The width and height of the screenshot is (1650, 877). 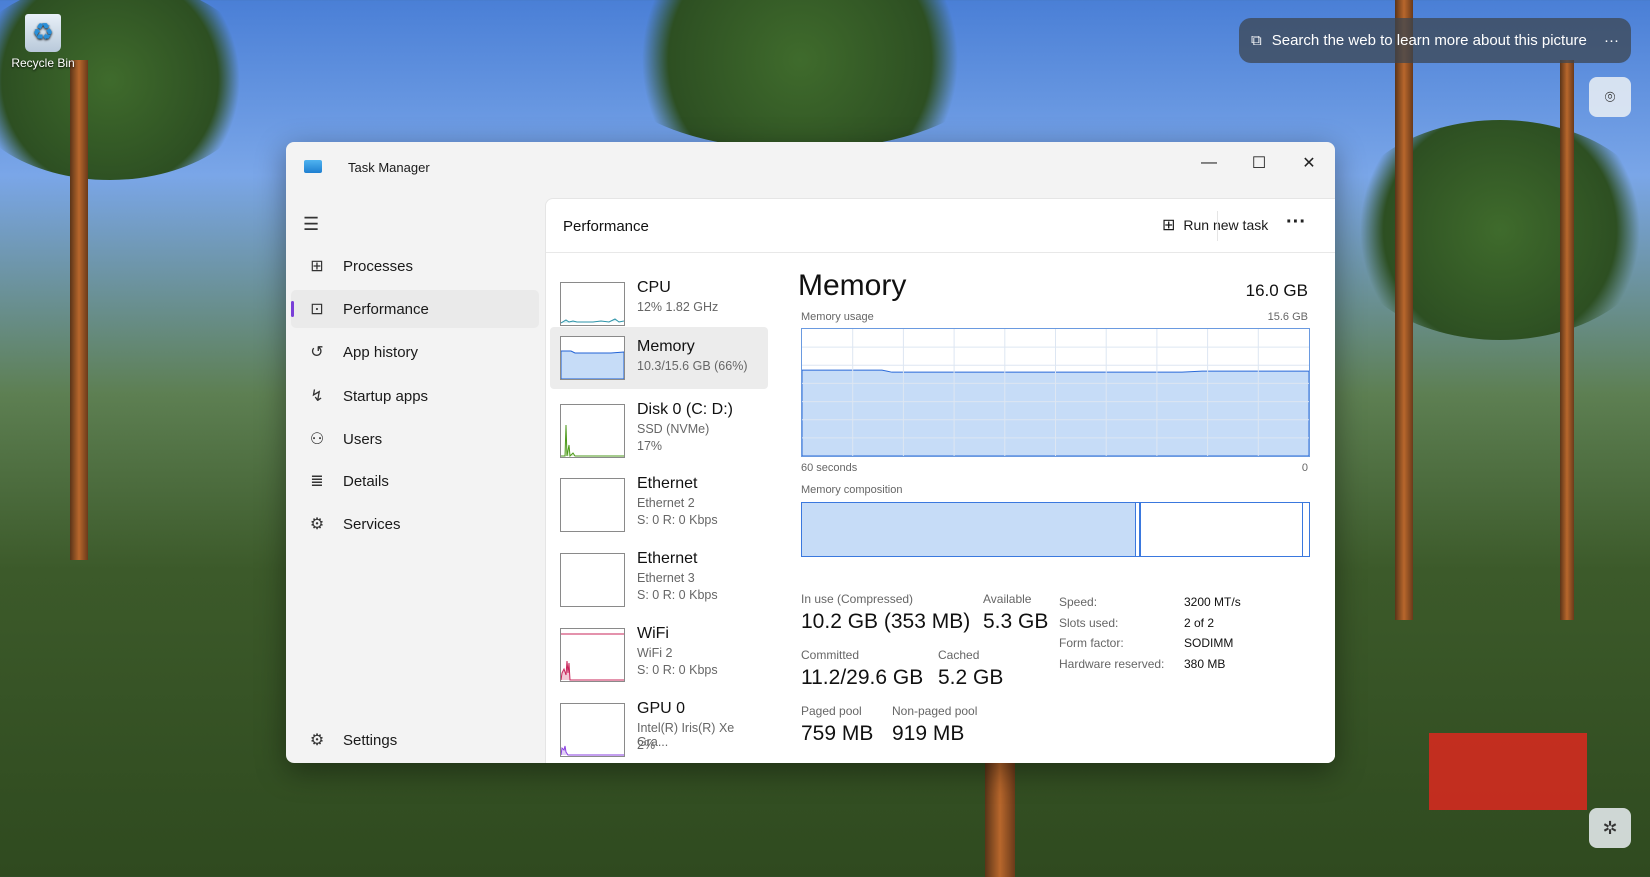 I want to click on details-icon: ≣, so click(x=317, y=481).